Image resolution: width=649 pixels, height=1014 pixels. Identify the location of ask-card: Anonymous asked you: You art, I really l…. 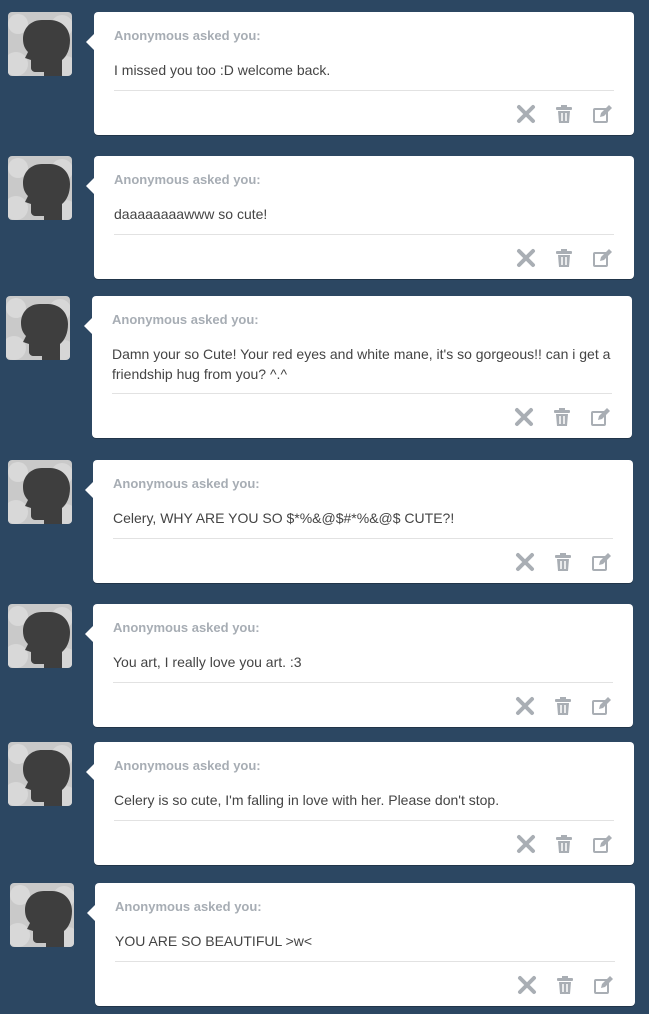
(359, 665).